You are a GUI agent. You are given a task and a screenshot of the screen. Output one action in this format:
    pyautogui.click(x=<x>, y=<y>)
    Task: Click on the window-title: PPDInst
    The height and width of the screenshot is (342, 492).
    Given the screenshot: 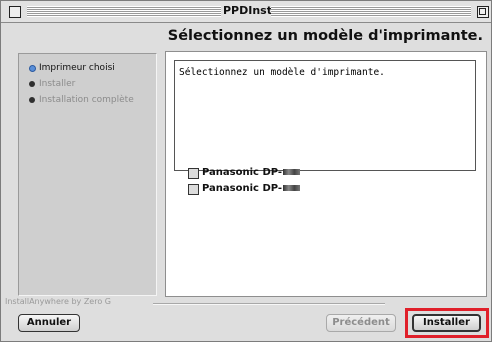 What is the action you would take?
    pyautogui.click(x=247, y=10)
    